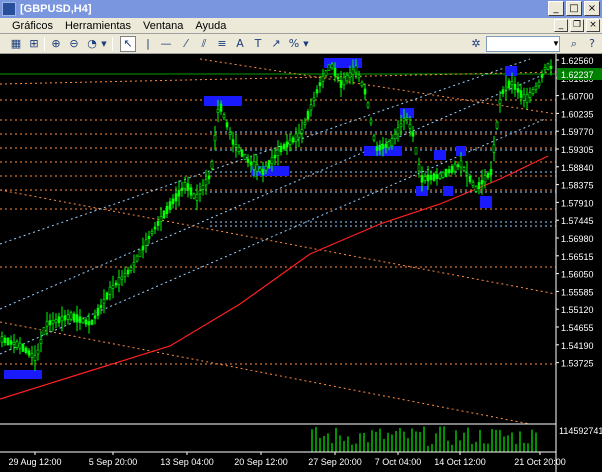 This screenshot has height=472, width=602. I want to click on settings-icon: ✲, so click(476, 44).